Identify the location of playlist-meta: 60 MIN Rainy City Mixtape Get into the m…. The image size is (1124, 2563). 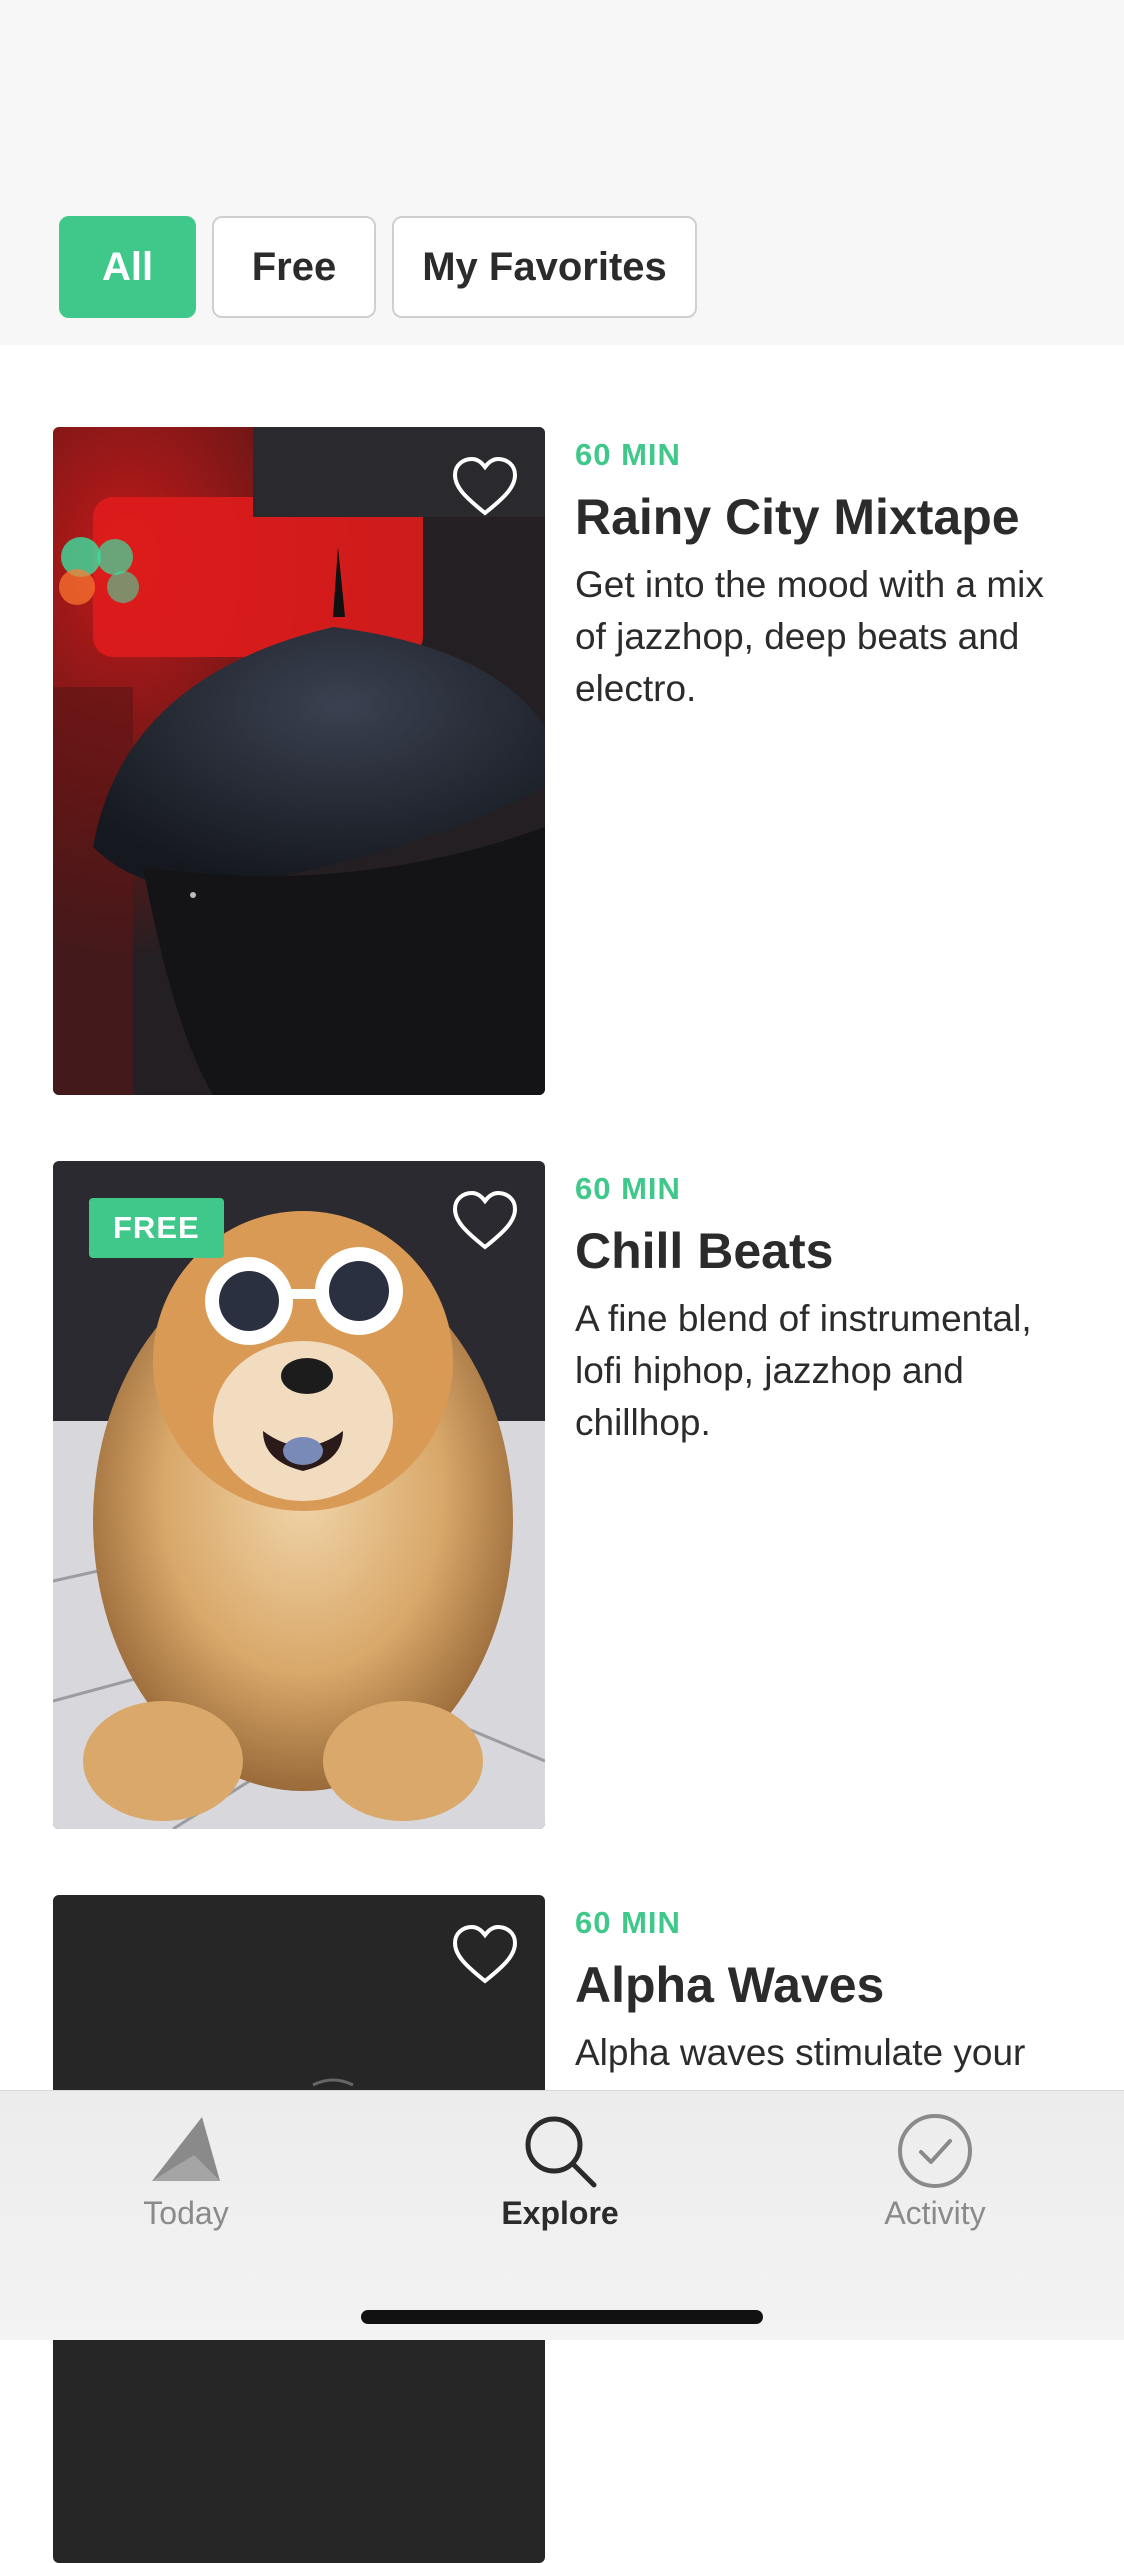
(825, 571).